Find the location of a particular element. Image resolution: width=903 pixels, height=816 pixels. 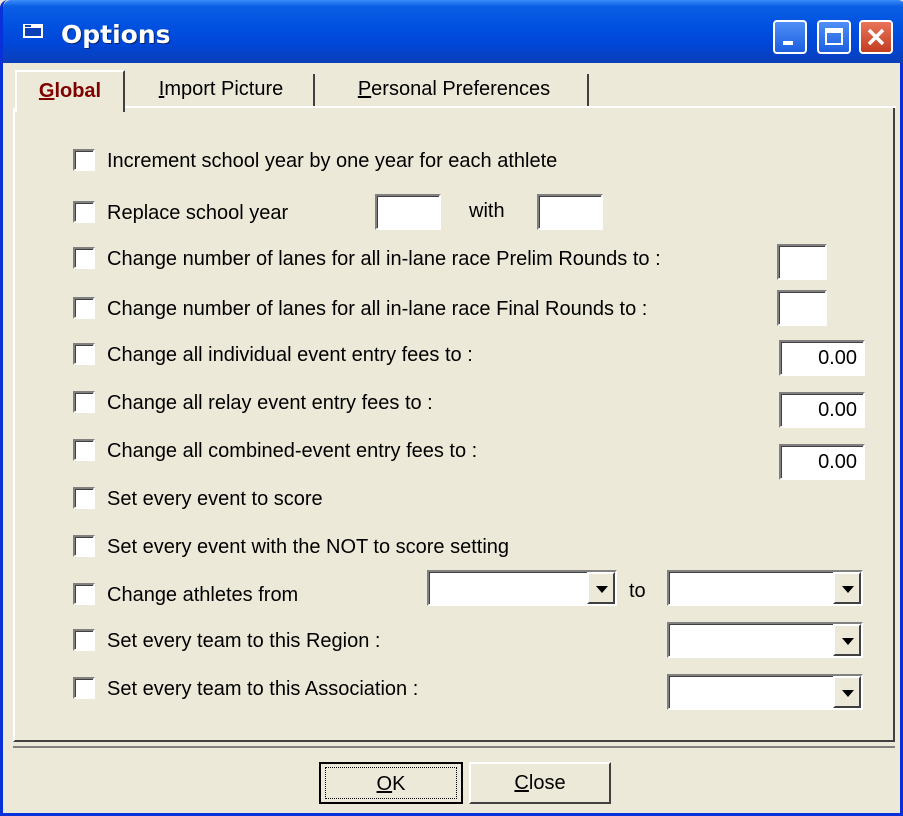

close-window-button is located at coordinates (876, 37).